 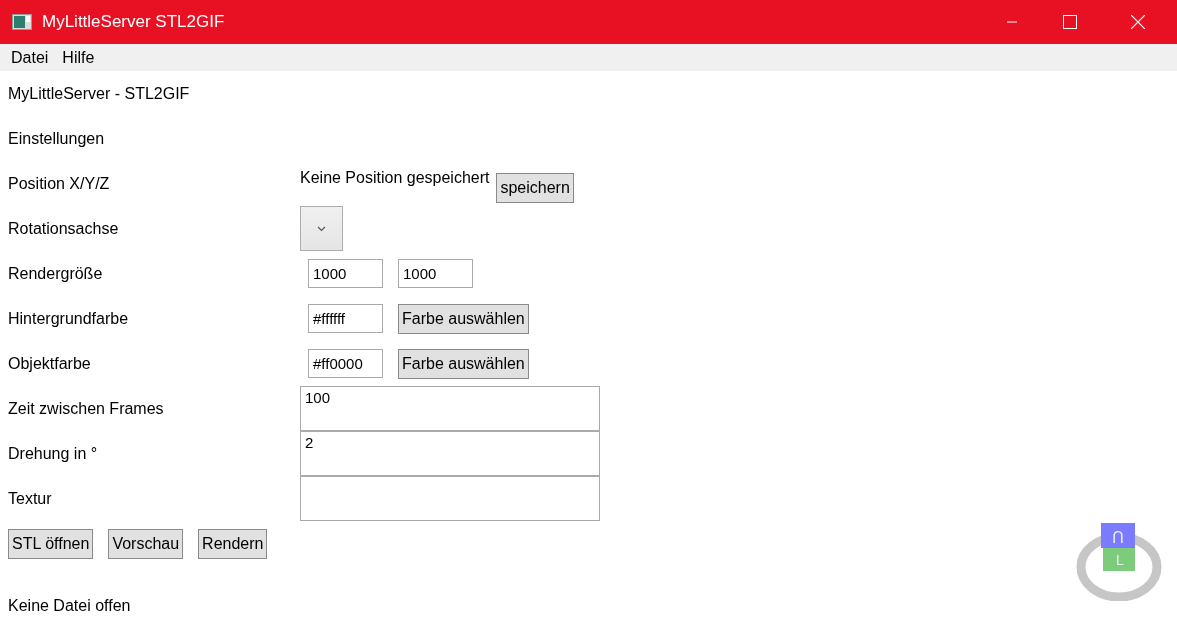 What do you see at coordinates (535, 188) in the screenshot?
I see `save-button: speichern` at bounding box center [535, 188].